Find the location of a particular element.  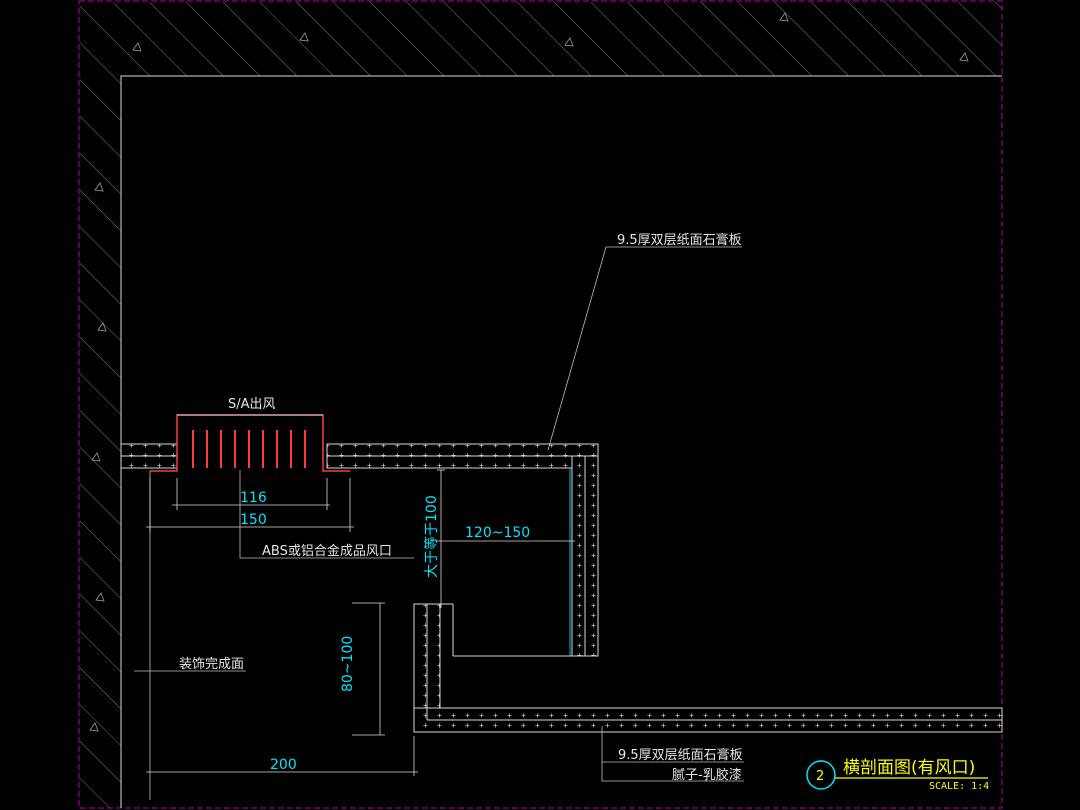

dim-120-150: 120~150 is located at coordinates (497, 533).